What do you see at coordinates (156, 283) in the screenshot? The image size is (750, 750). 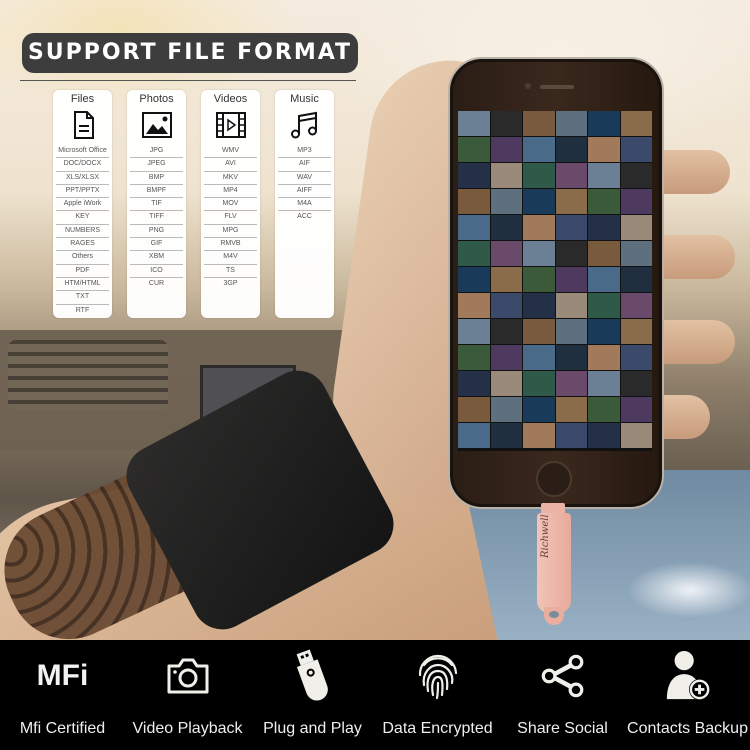 I see `format-item: CUR` at bounding box center [156, 283].